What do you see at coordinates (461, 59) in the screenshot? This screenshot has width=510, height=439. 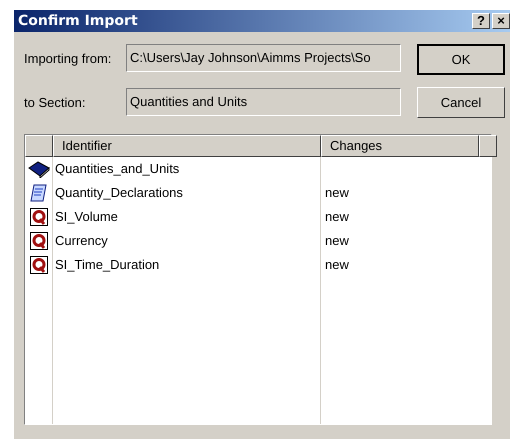 I see `ok-button: OK` at bounding box center [461, 59].